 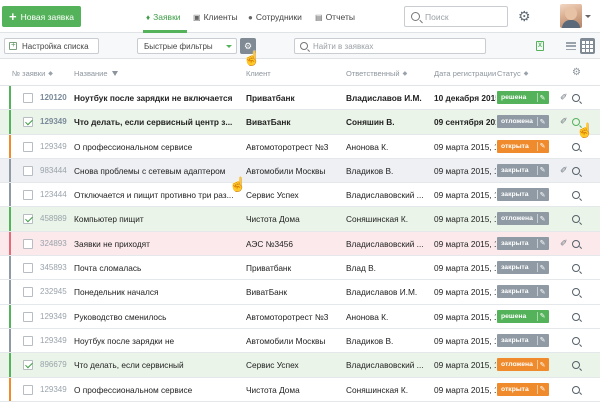 I want to click on request-name: Заявки не приходят, so click(x=156, y=244).